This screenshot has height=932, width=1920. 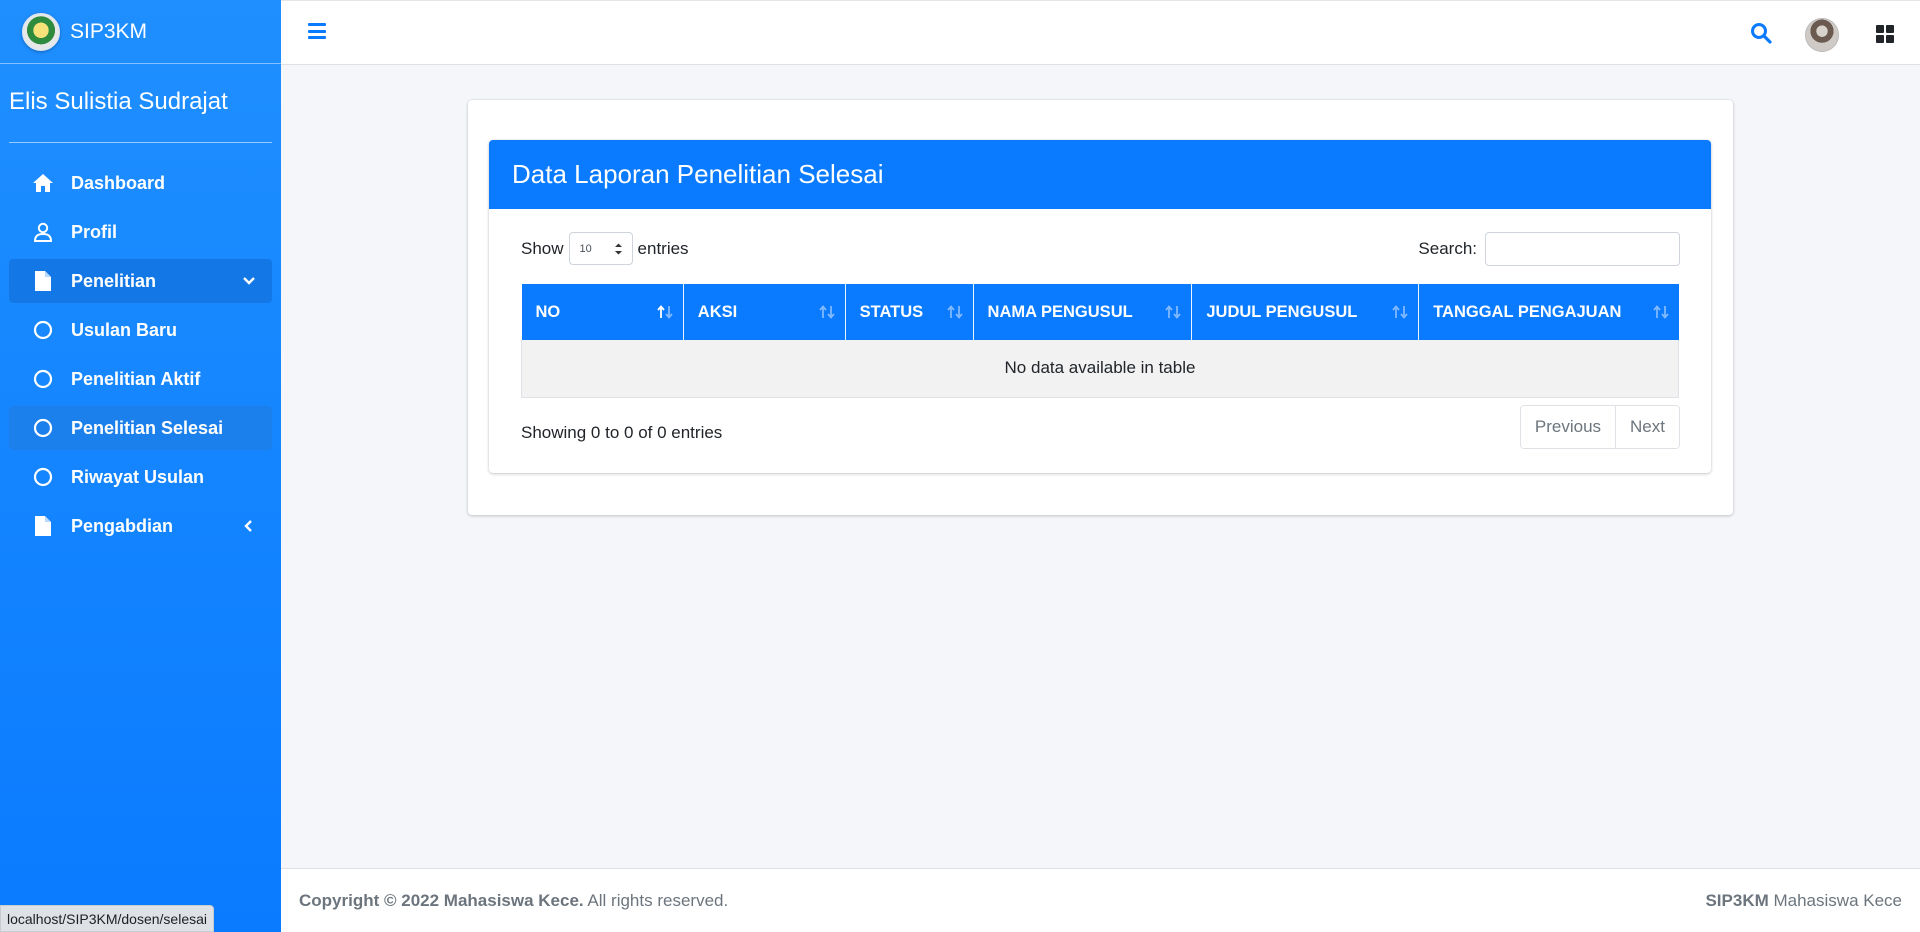 I want to click on sidebar-item-label: Penelitian Aktif, so click(x=136, y=378).